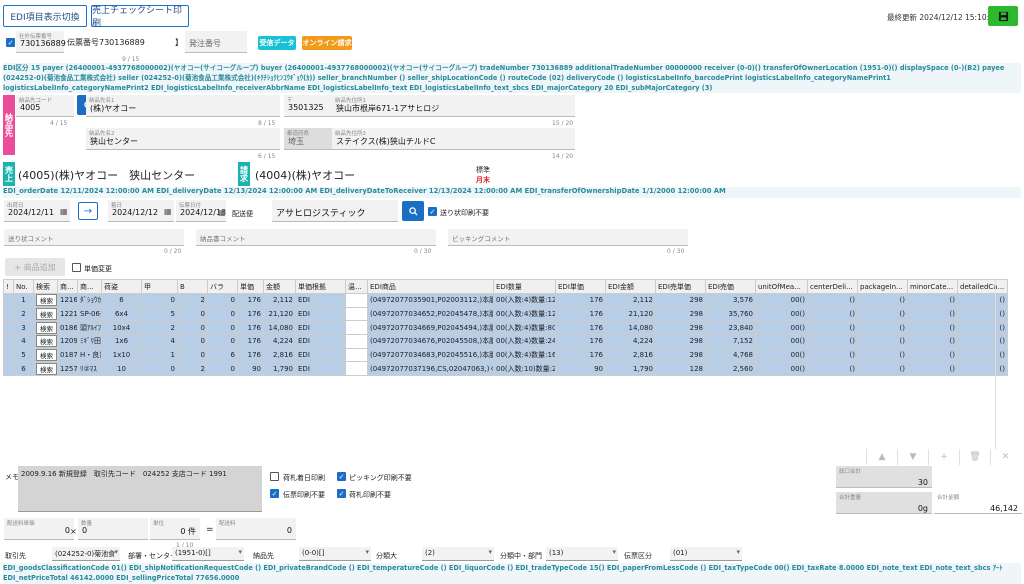  I want to click on no-slip-print-checkbox-2: ✓, so click(274, 493).